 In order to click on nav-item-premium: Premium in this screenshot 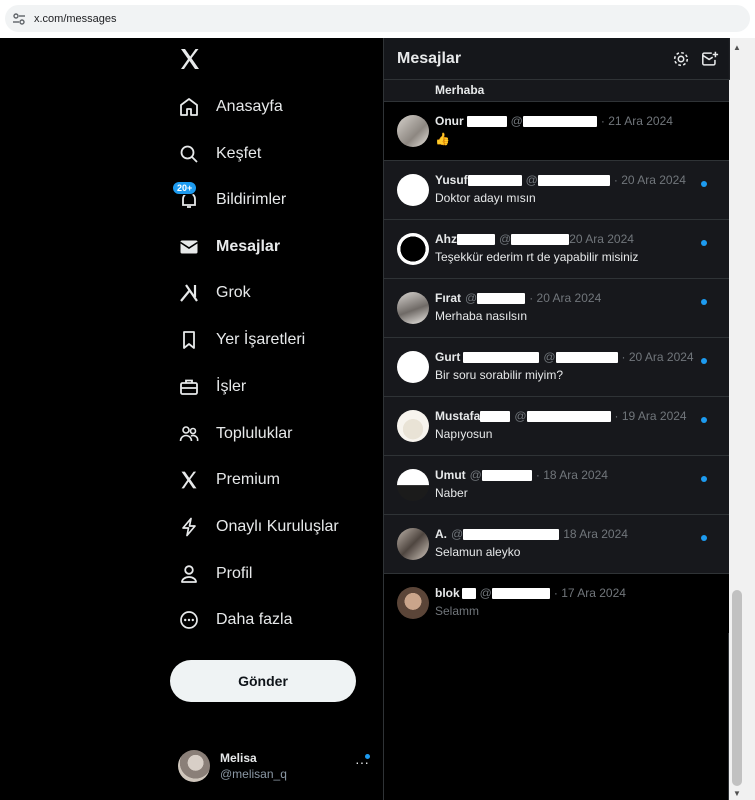, I will do `click(229, 480)`.